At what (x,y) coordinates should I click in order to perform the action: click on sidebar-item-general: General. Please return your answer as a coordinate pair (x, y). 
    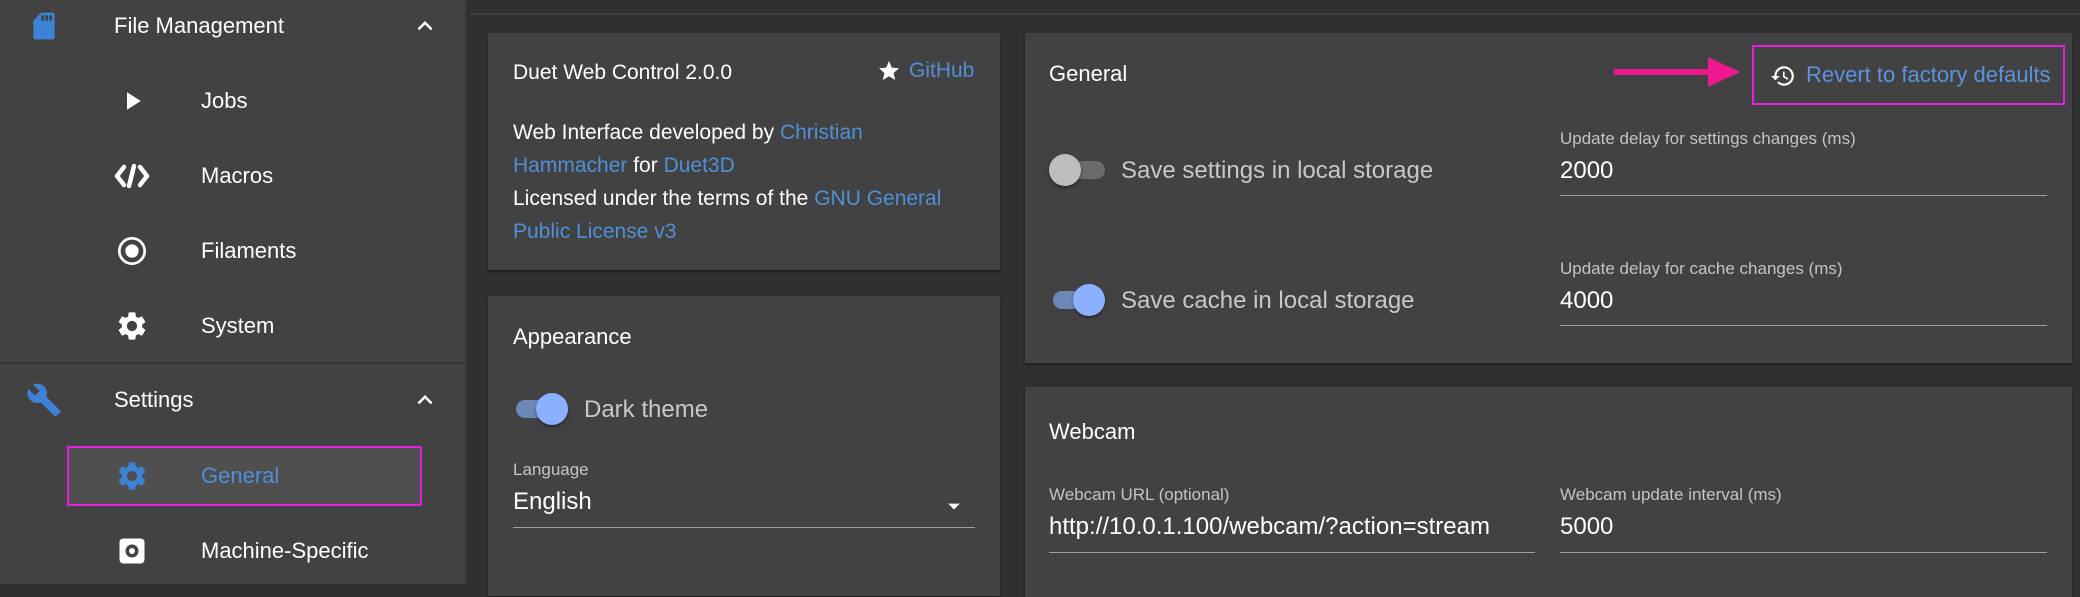
    Looking at the image, I should click on (233, 476).